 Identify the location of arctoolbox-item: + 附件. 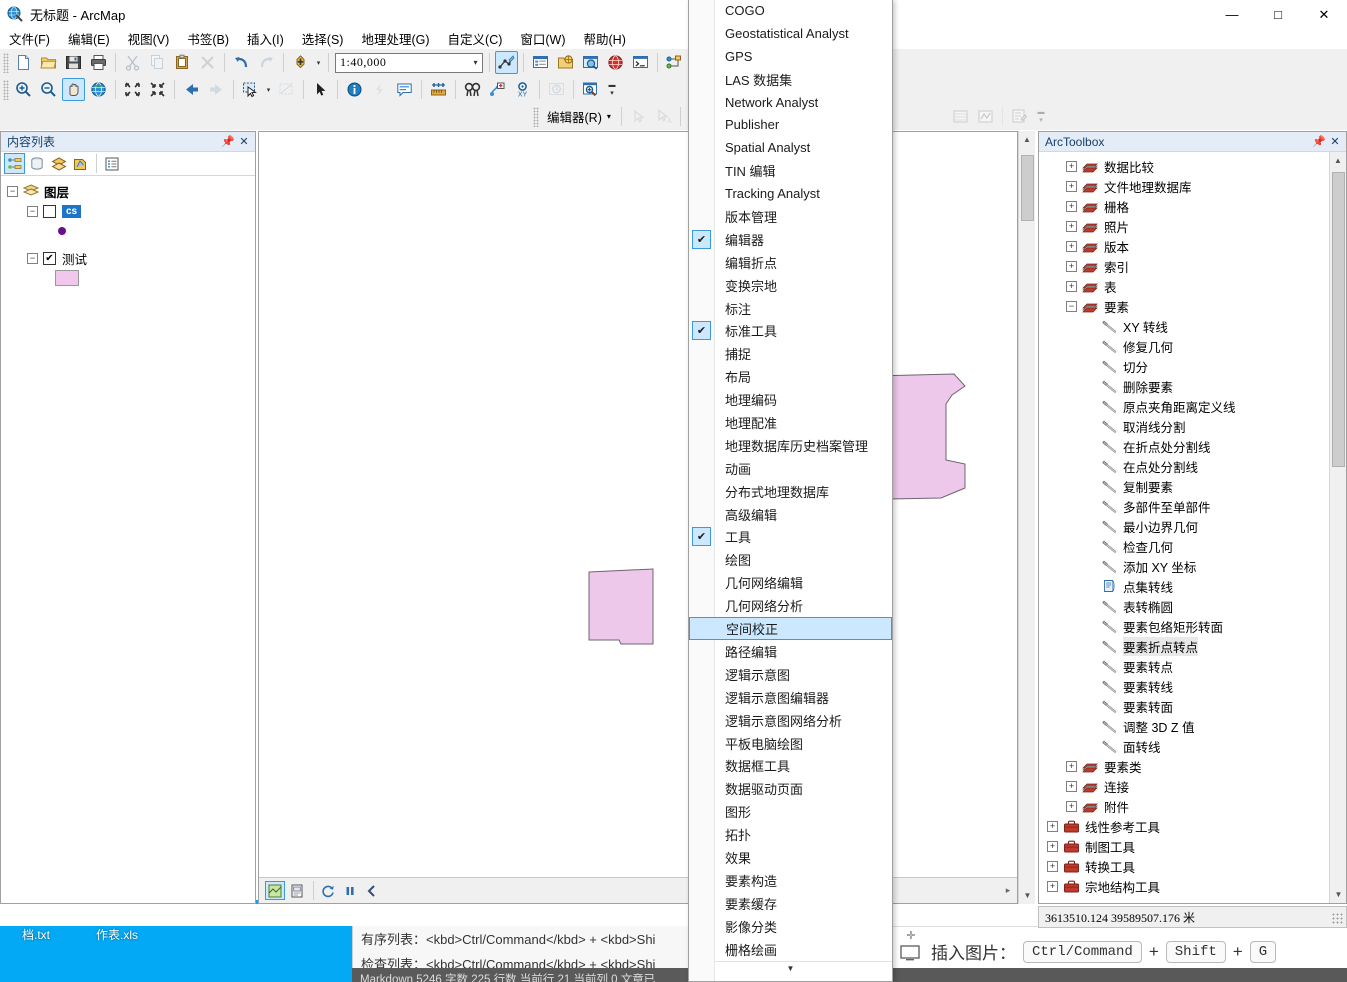
(1188, 806).